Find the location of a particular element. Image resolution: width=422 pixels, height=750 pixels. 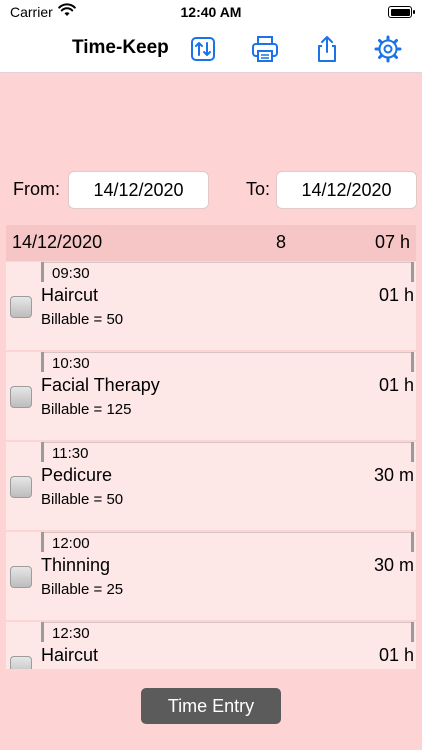

section-header: 14/12/2020 8 07 h is located at coordinates (211, 243).